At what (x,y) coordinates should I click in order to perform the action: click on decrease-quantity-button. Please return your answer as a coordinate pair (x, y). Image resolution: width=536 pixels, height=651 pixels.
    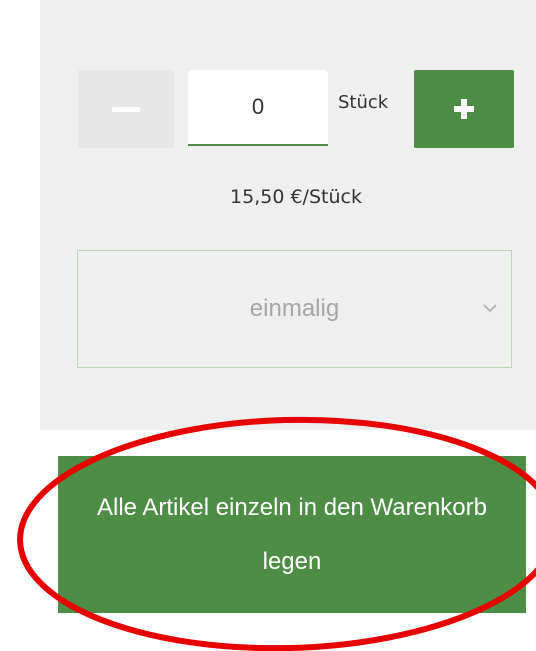
    Looking at the image, I should click on (126, 109).